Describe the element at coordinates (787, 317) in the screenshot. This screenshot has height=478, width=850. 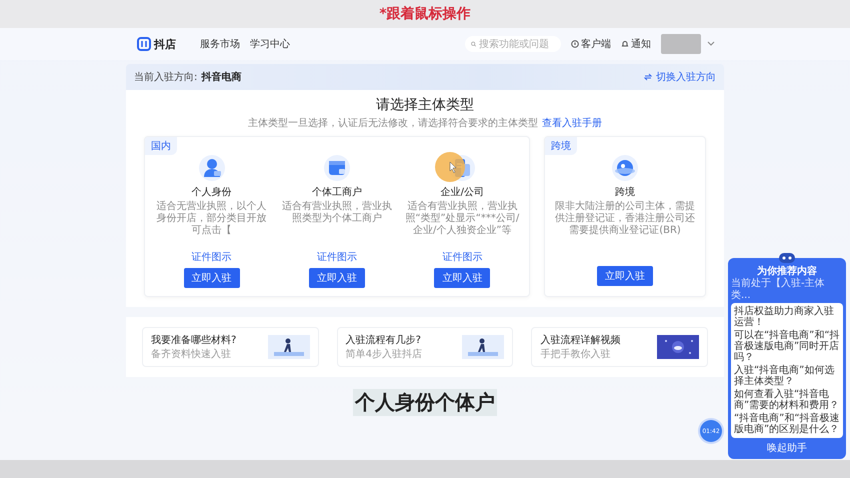
I see `question-link: 抖店权益助力商家入驻运营！` at that location.